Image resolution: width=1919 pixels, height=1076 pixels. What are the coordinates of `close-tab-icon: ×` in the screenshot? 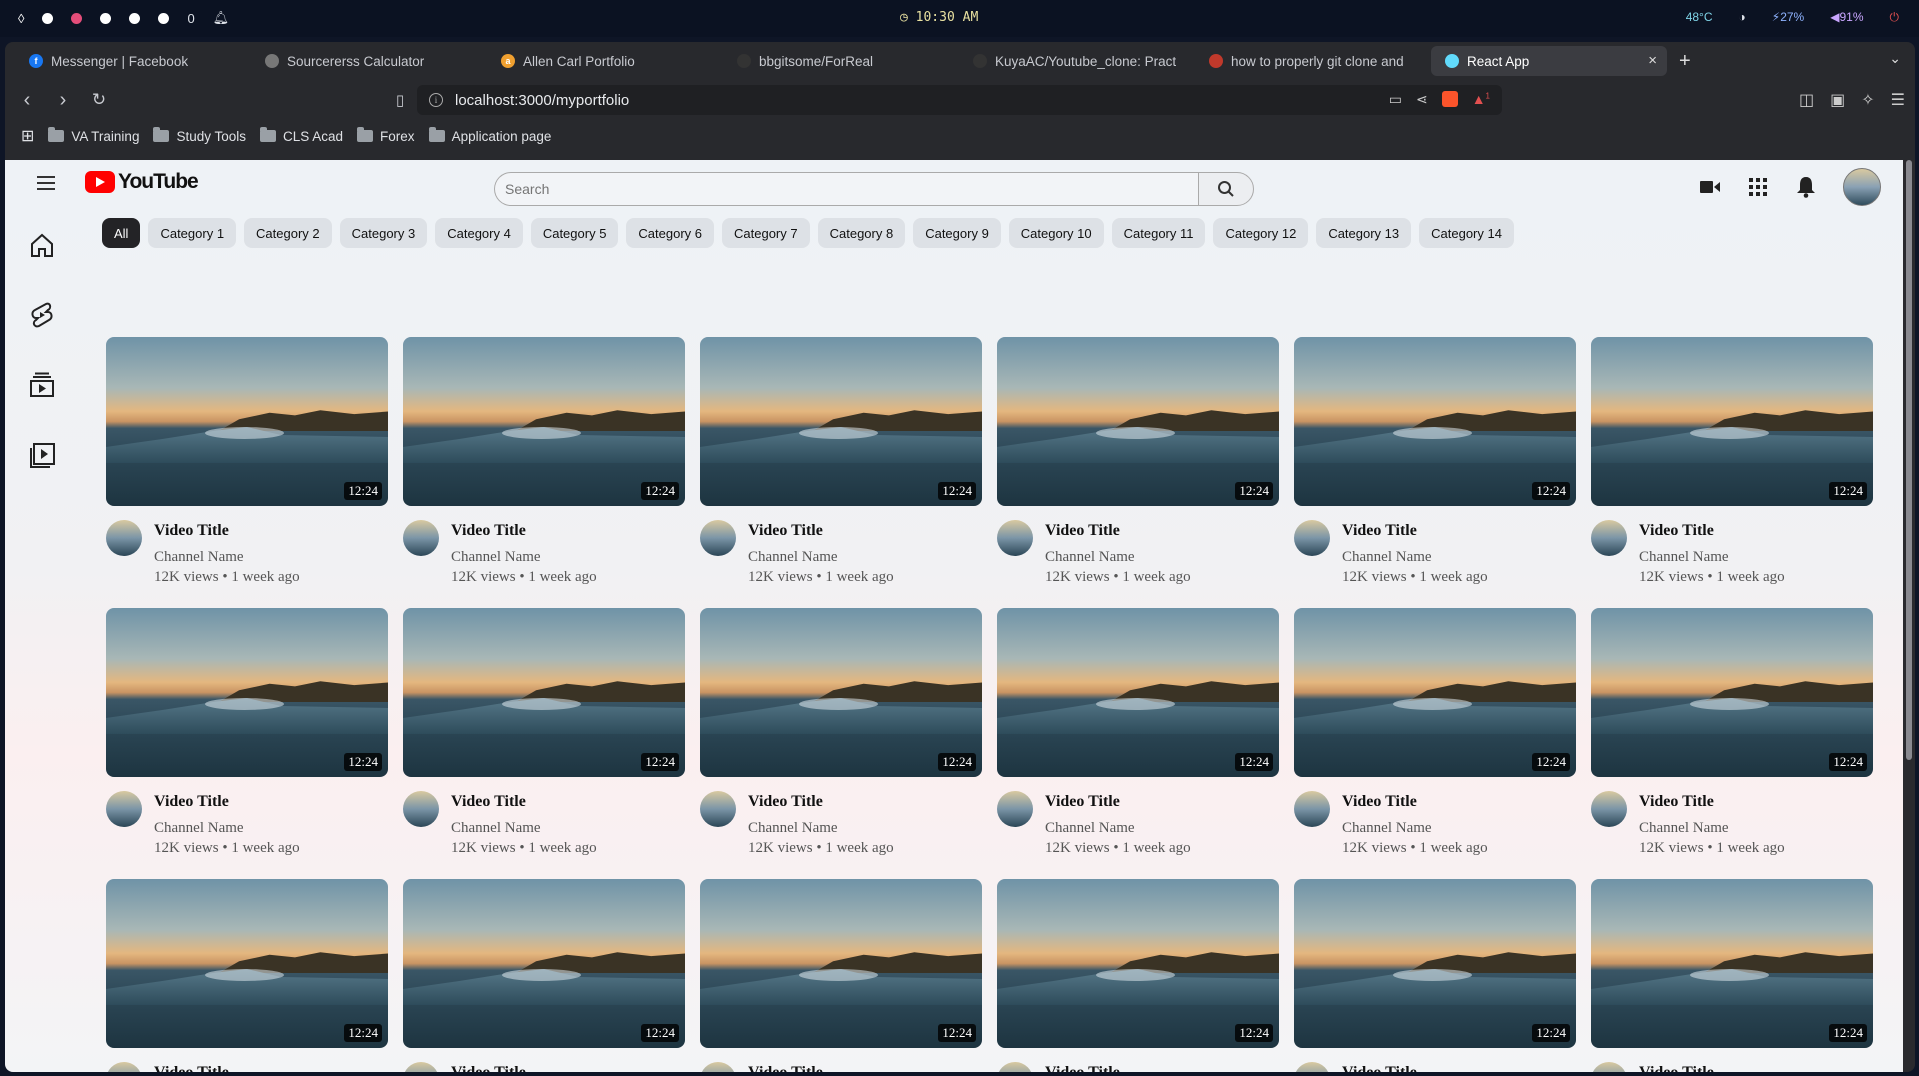 It's located at (1652, 60).